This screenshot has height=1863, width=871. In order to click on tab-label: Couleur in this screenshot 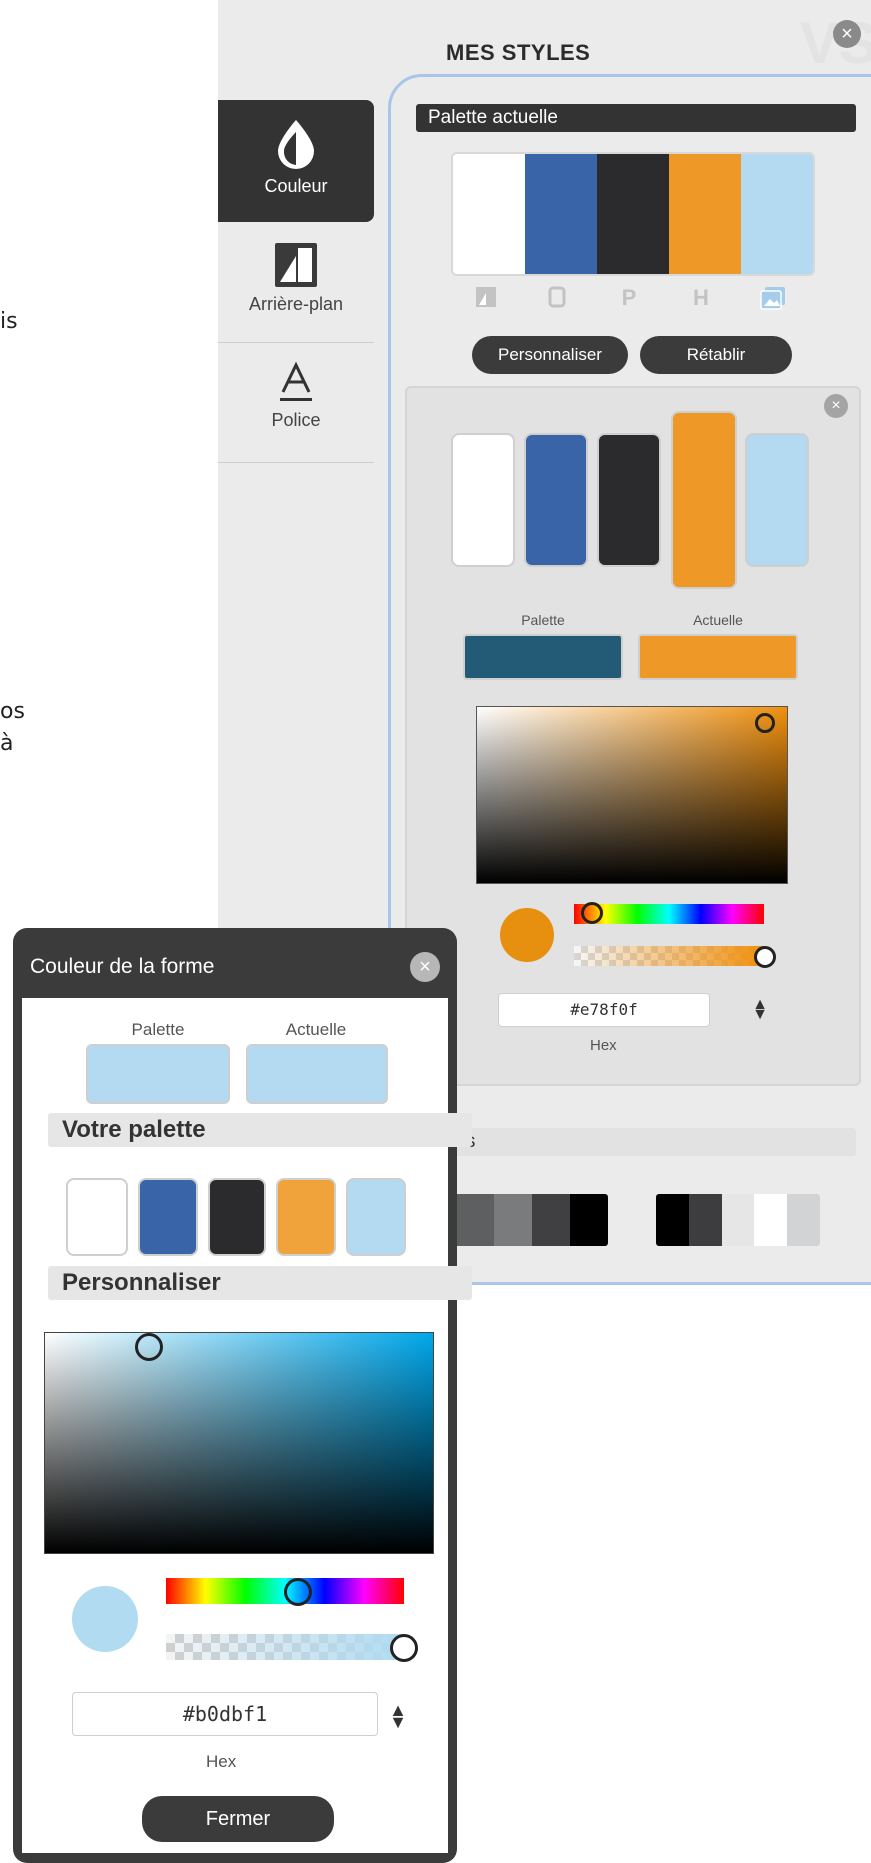, I will do `click(296, 186)`.